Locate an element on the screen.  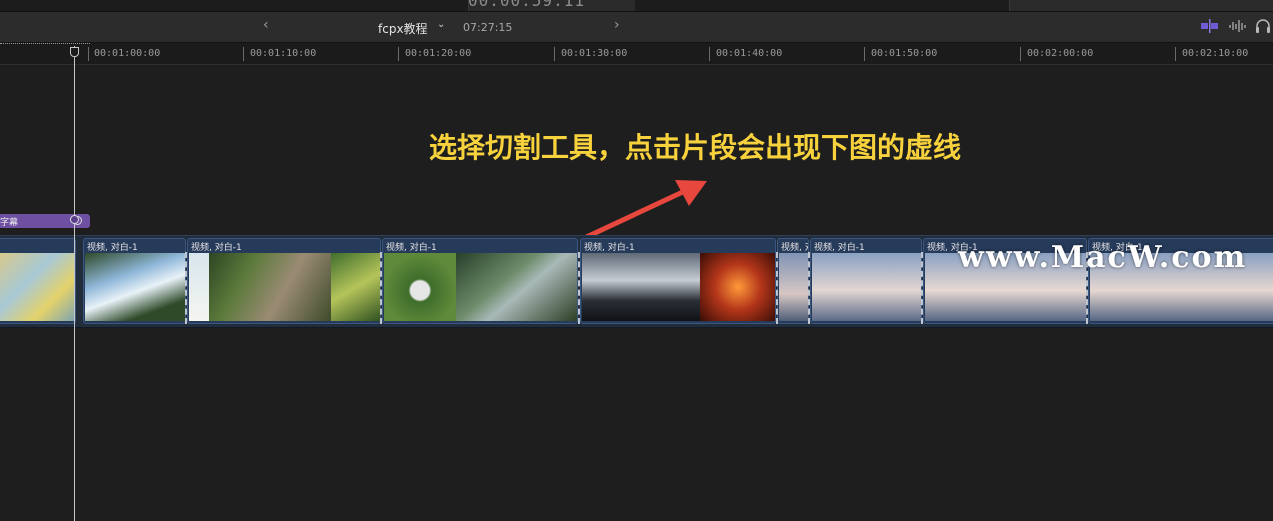
tutorial-annotation: 选择切割工具，点击片段会出现下图的虚线 is located at coordinates (695, 147).